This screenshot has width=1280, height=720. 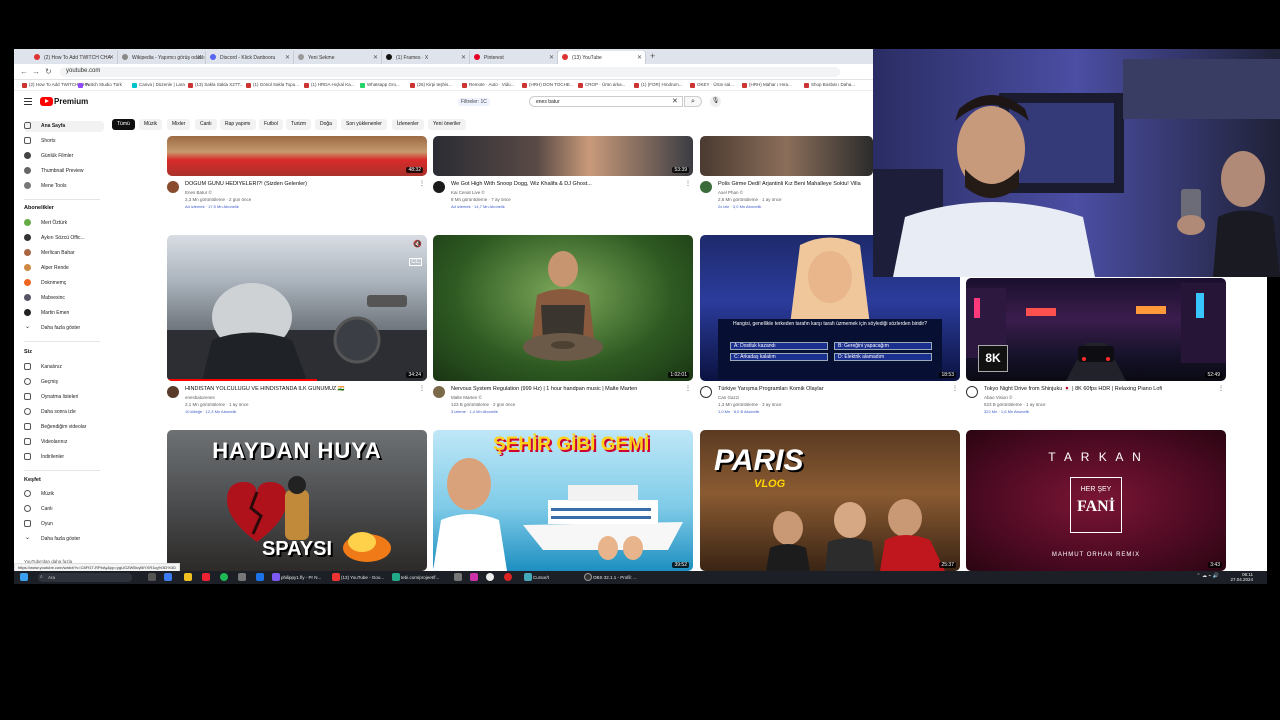 What do you see at coordinates (48, 71) in the screenshot?
I see `reload-icon: ↻` at bounding box center [48, 71].